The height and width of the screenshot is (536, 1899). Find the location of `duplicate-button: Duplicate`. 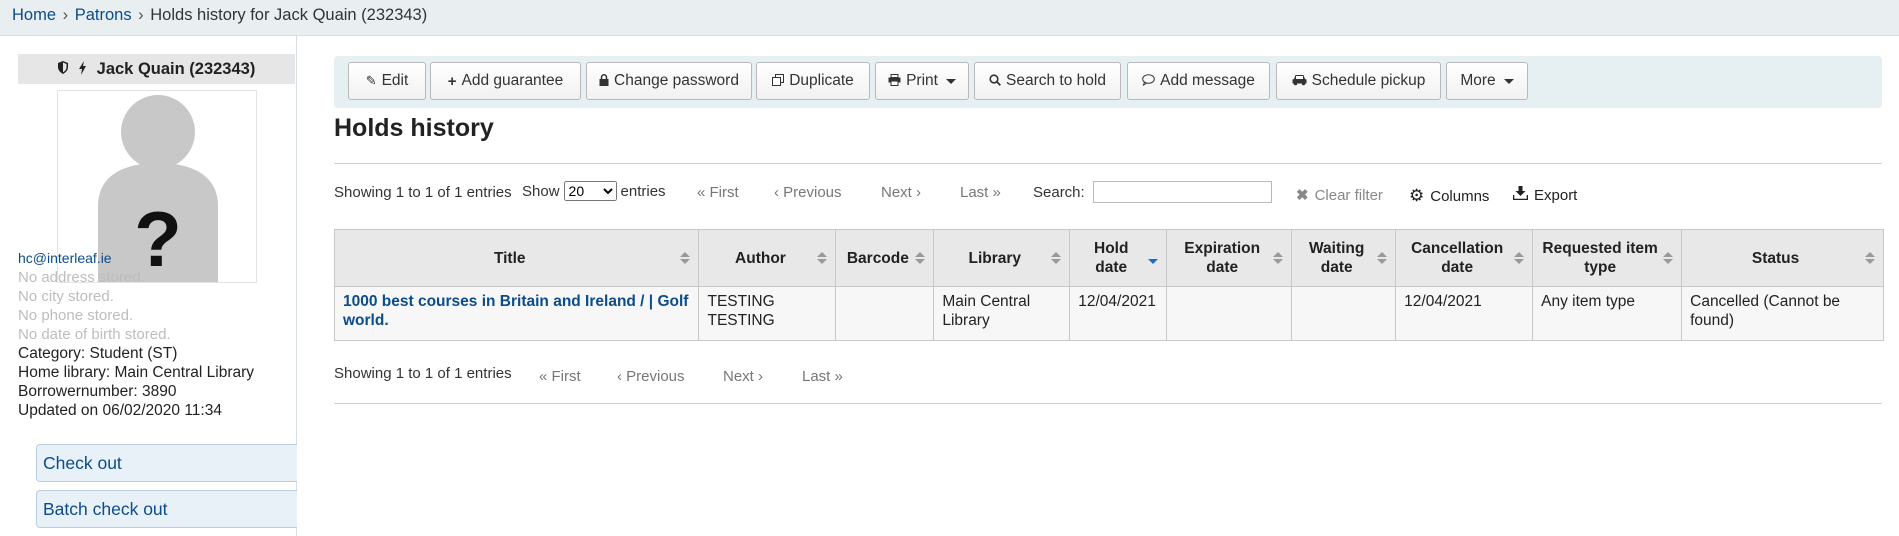

duplicate-button: Duplicate is located at coordinates (813, 81).